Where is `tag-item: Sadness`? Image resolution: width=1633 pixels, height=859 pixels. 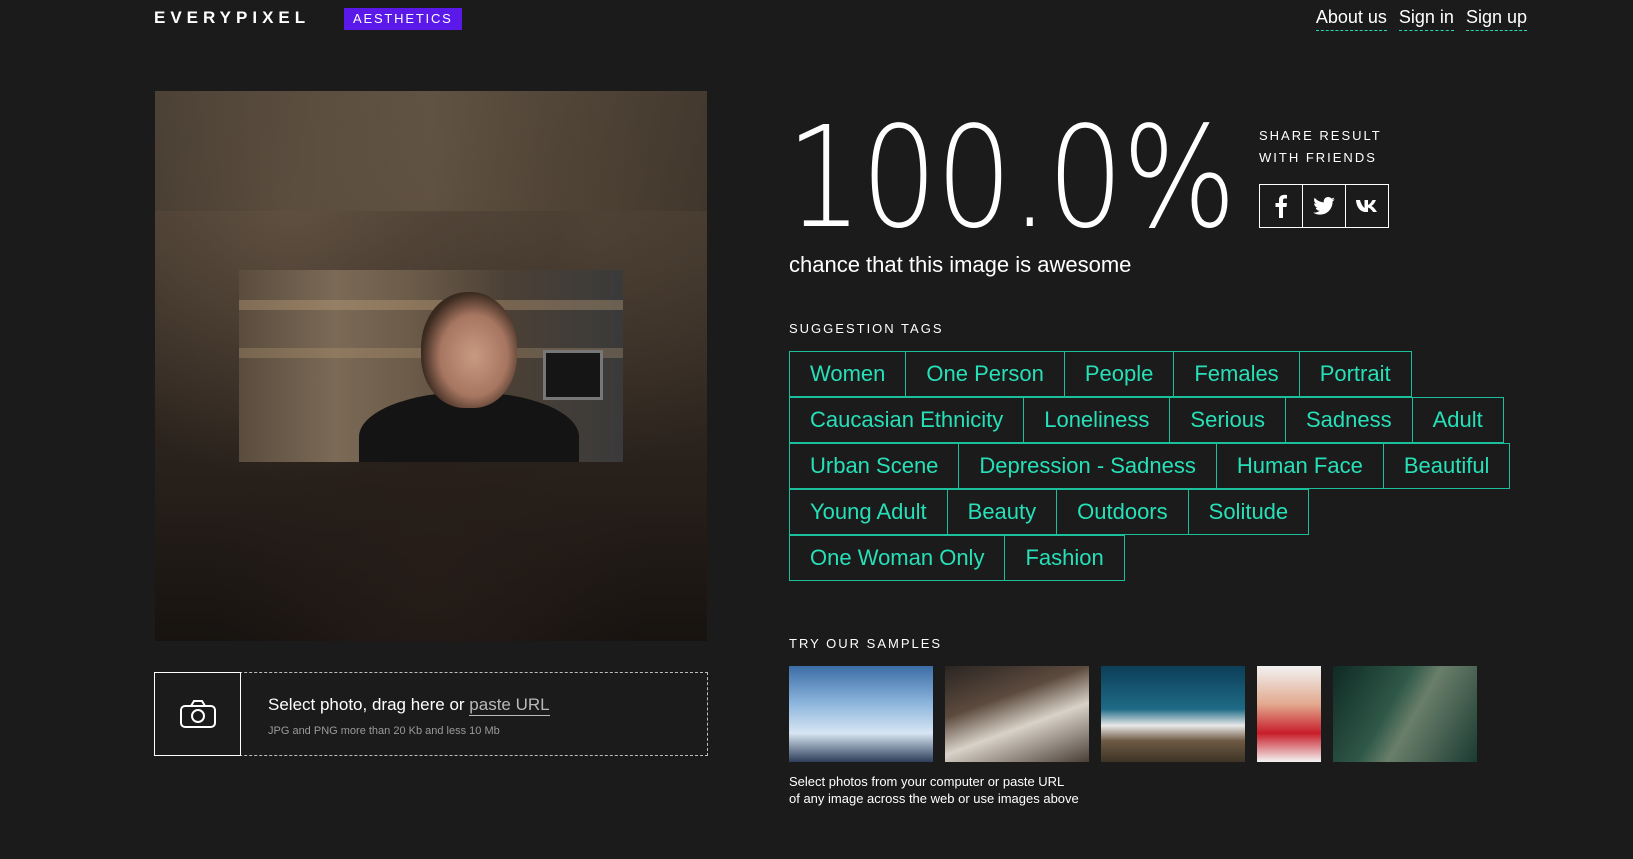 tag-item: Sadness is located at coordinates (1349, 420).